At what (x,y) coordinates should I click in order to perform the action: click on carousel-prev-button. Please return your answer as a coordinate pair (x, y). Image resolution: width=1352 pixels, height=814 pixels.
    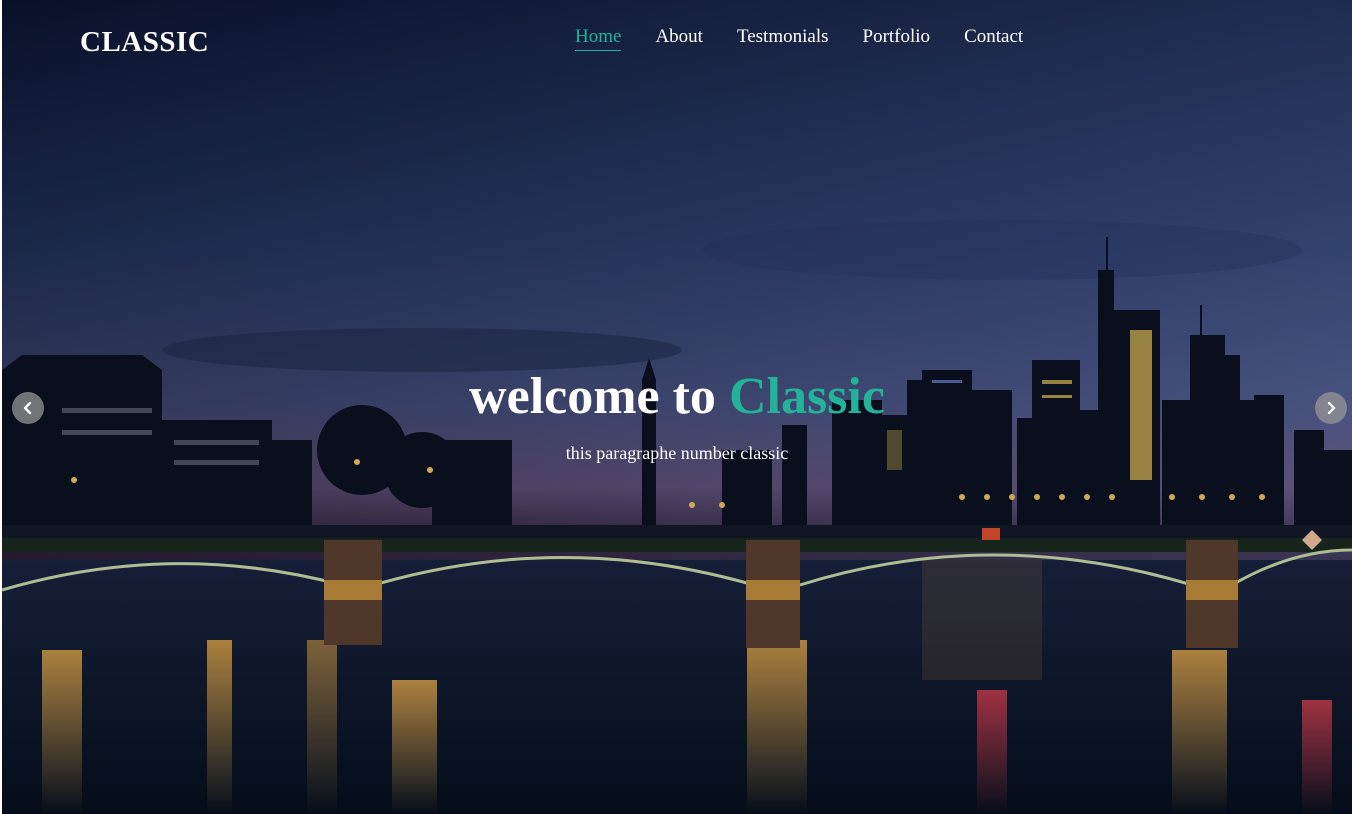
    Looking at the image, I should click on (28, 408).